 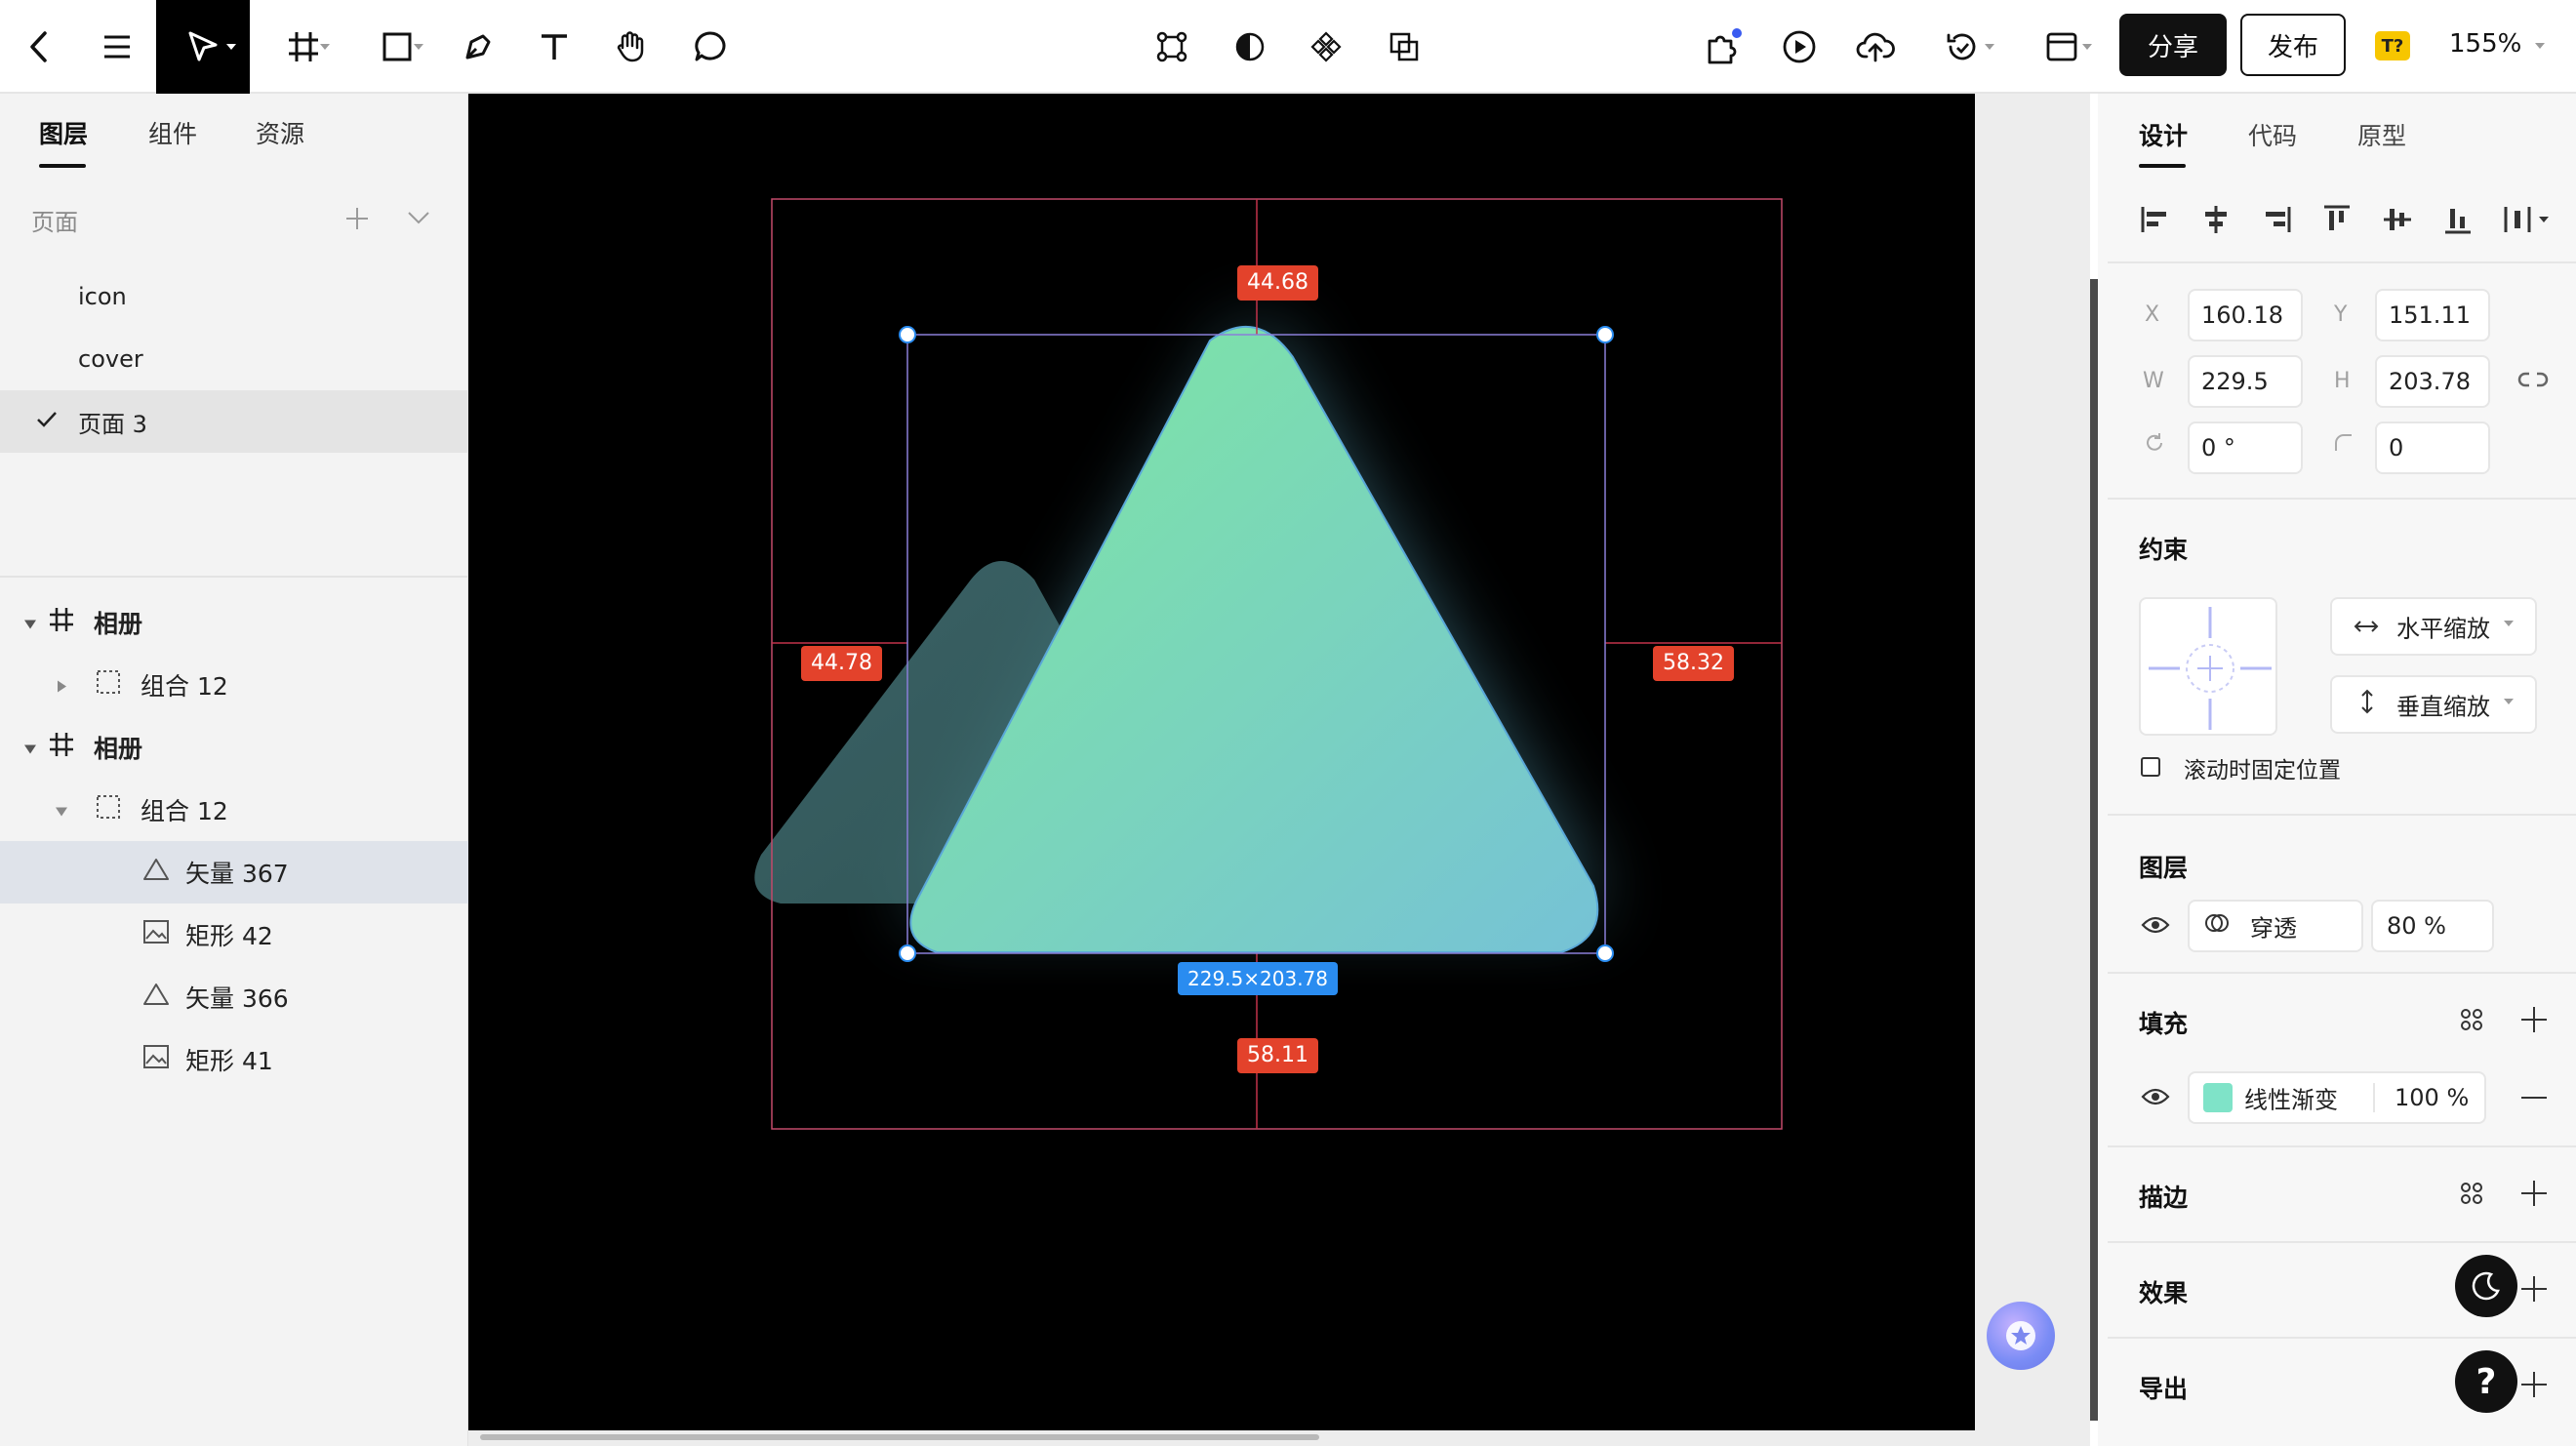 I want to click on copy-style-icon, so click(x=1404, y=47).